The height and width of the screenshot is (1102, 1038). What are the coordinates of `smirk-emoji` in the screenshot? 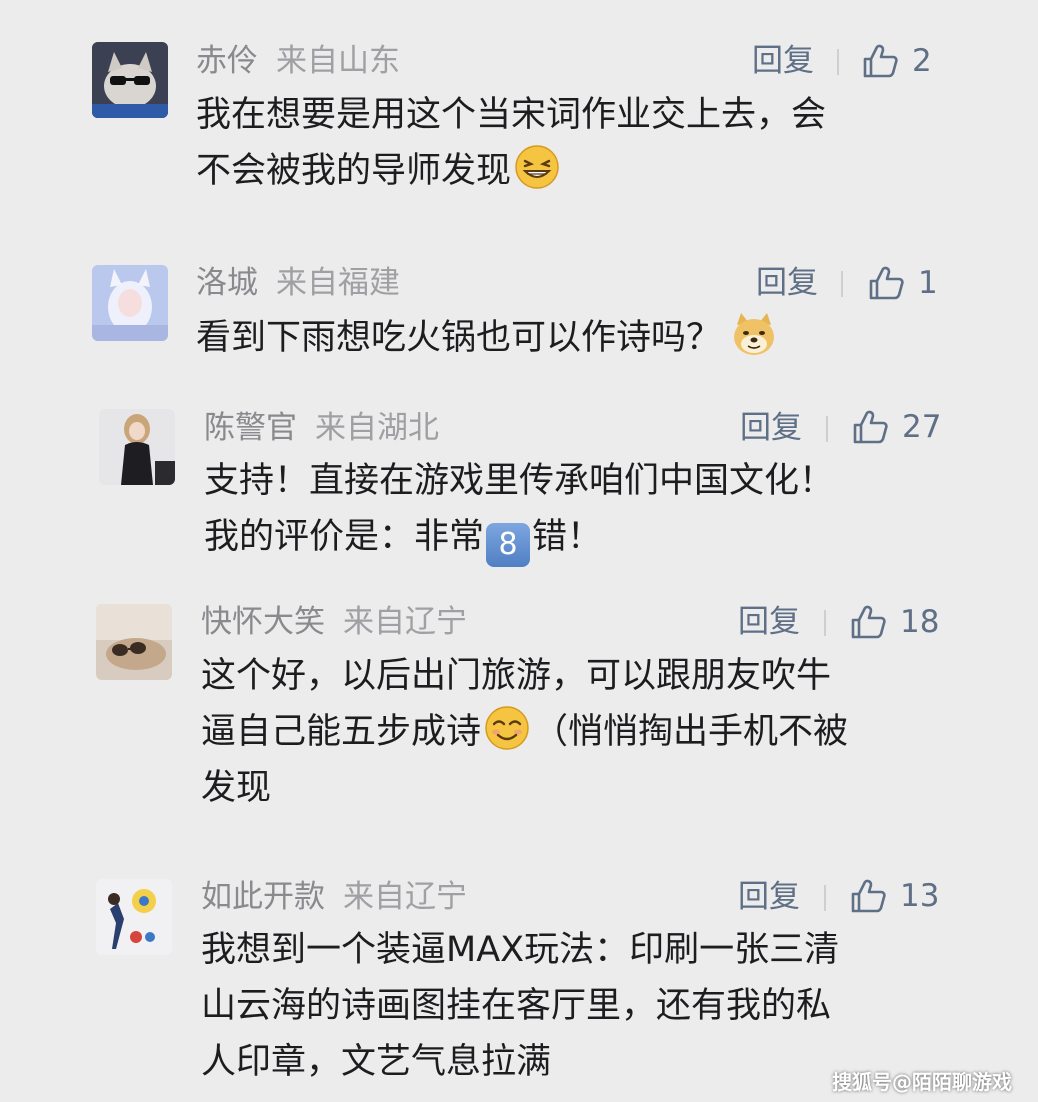 It's located at (507, 728).